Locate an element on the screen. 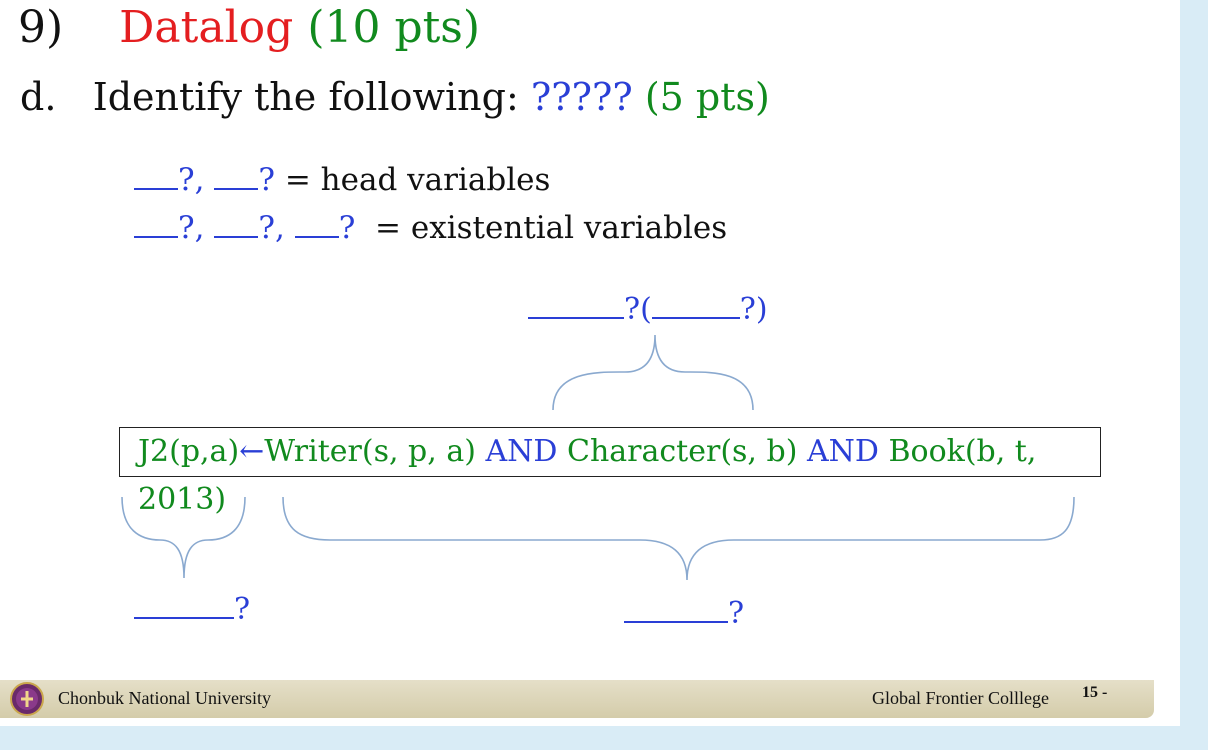  top-brace is located at coordinates (653, 372).